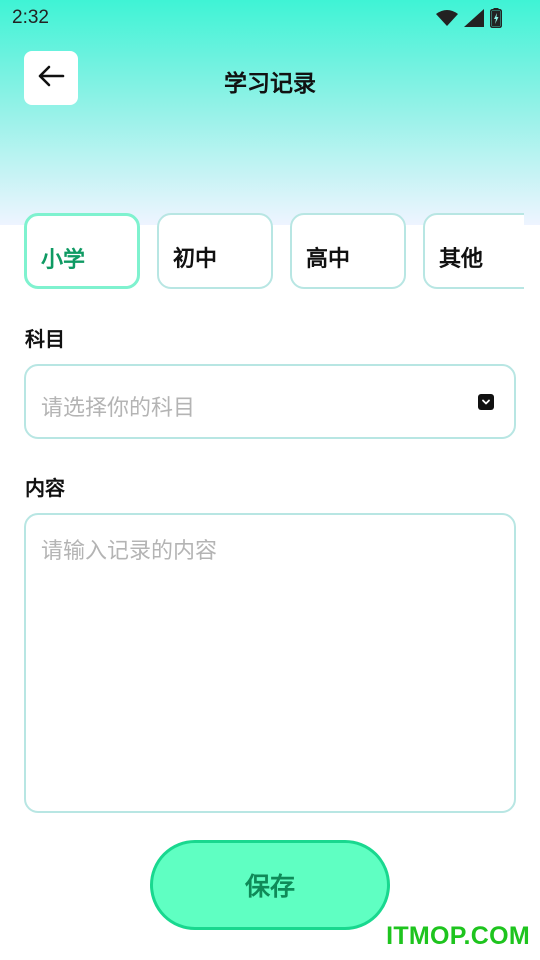 This screenshot has width=540, height=960. Describe the element at coordinates (82, 251) in the screenshot. I see `tab-primary: 小学` at that location.